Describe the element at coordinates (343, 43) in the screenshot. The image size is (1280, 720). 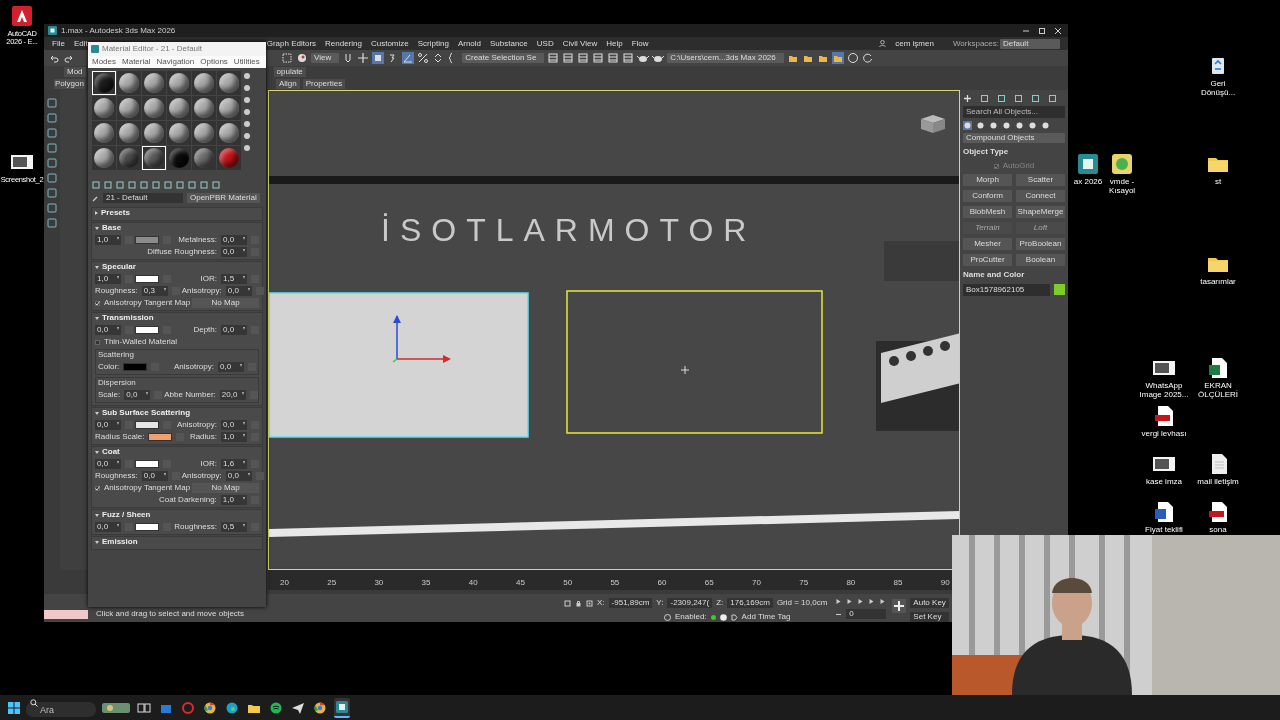
I see `menu-item: Rendering` at that location.